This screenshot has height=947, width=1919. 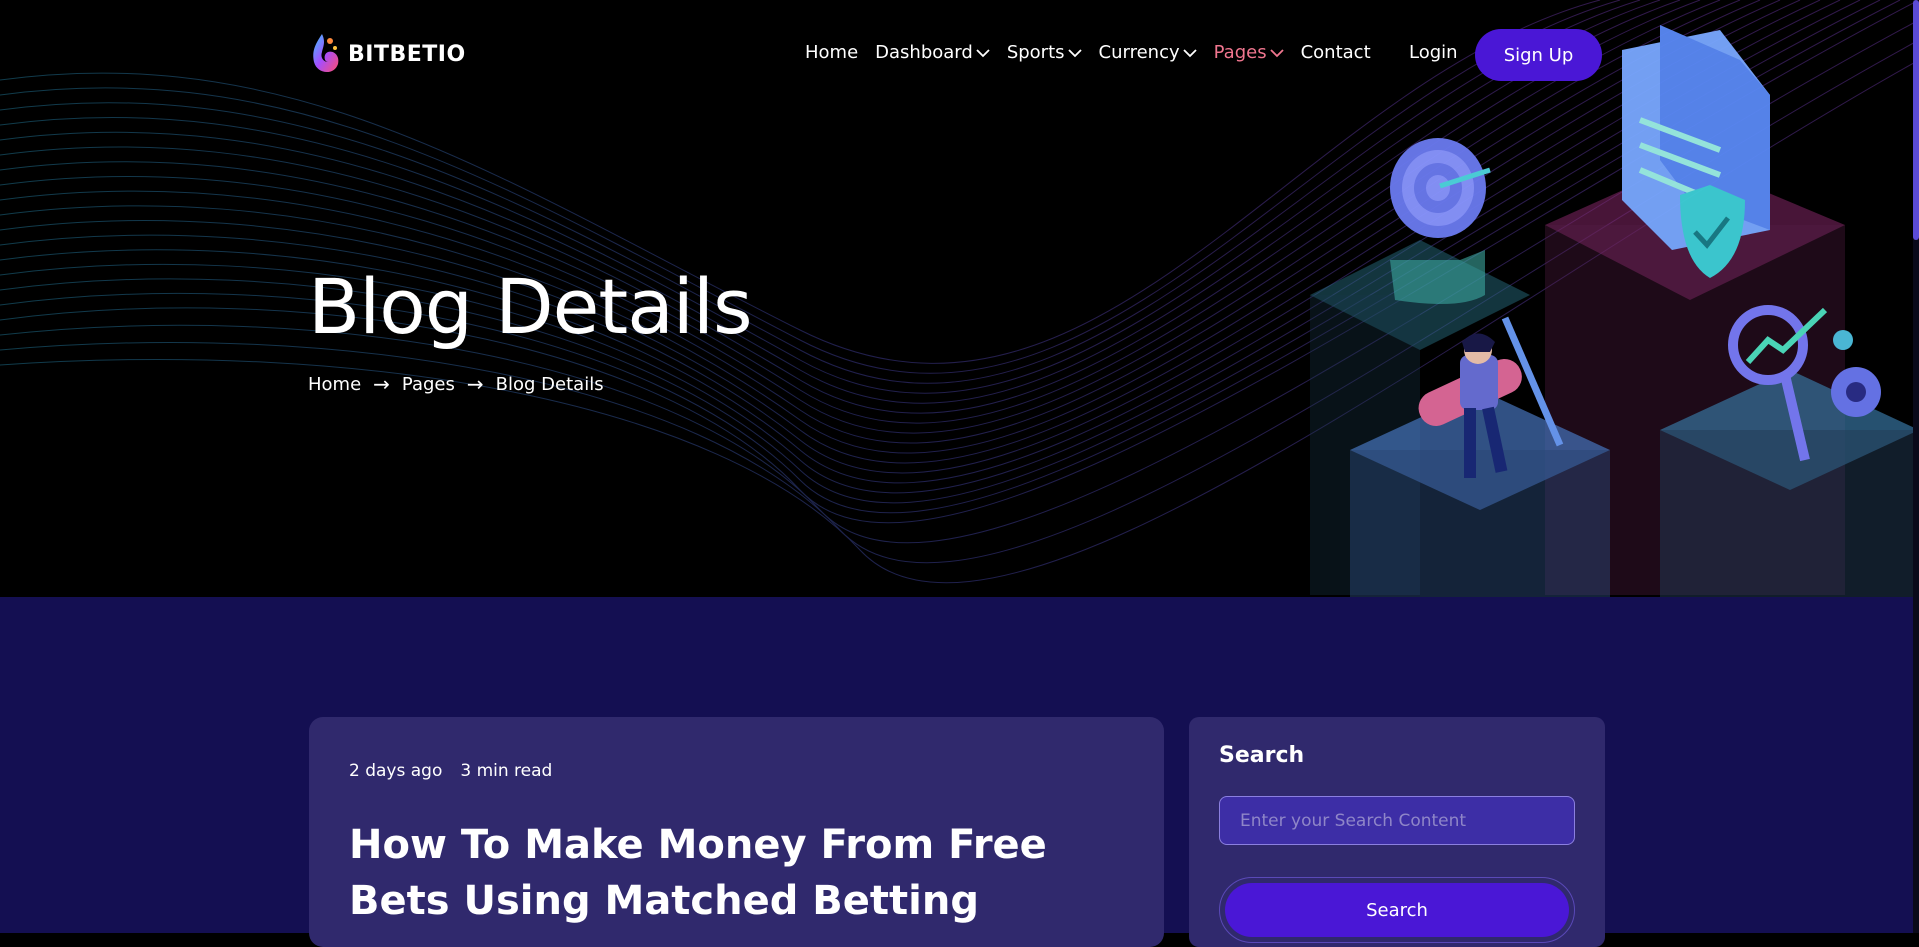 What do you see at coordinates (334, 384) in the screenshot?
I see `breadcrumb-home: Home` at bounding box center [334, 384].